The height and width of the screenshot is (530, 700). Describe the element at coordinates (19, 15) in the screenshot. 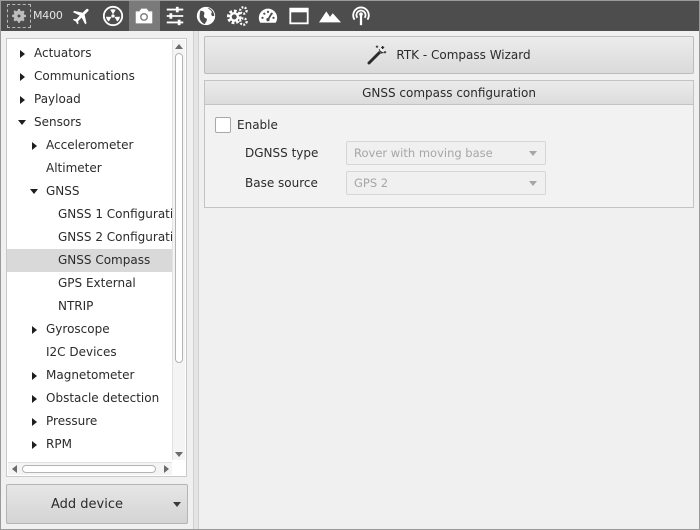

I see `settings-icon` at that location.